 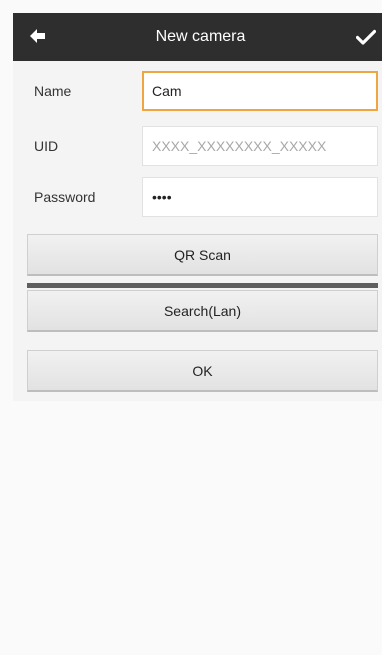 What do you see at coordinates (202, 371) in the screenshot?
I see `ok-button: OK` at bounding box center [202, 371].